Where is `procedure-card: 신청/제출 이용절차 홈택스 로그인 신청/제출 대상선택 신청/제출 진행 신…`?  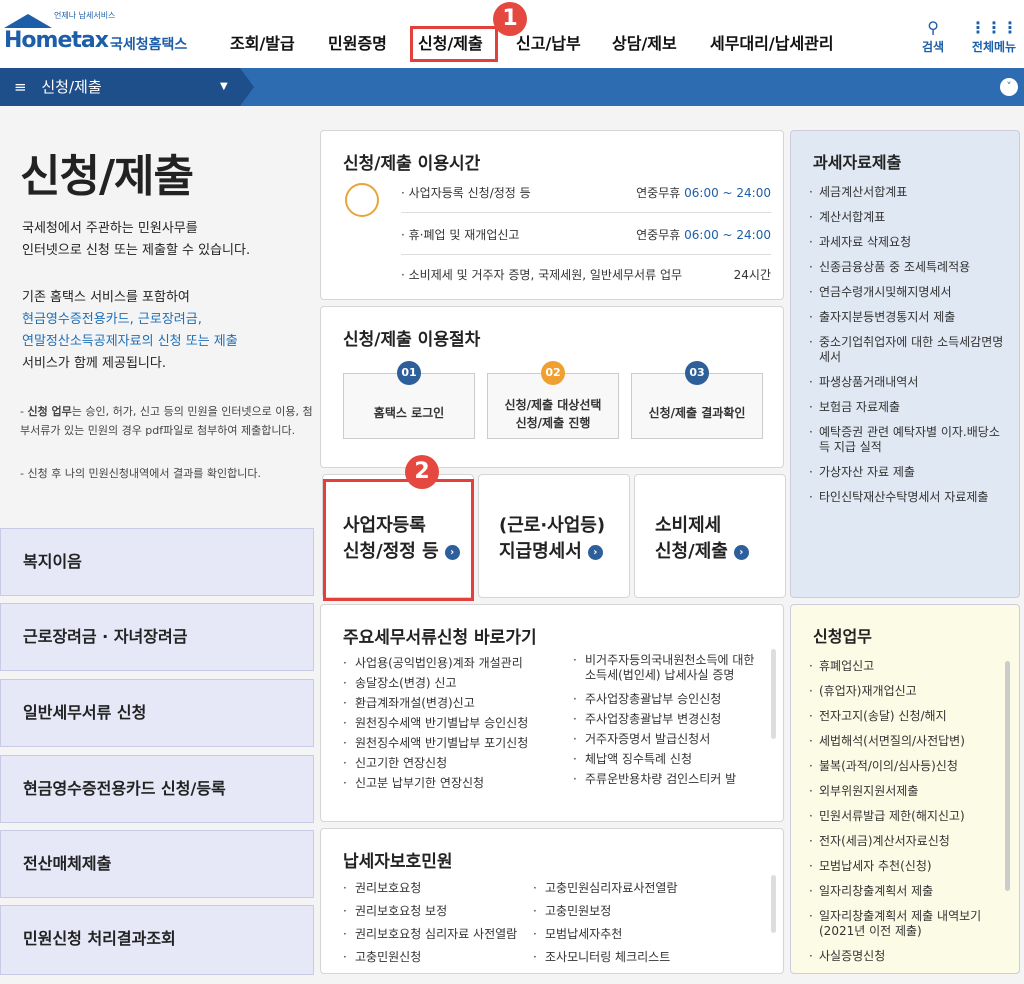
procedure-card: 신청/제출 이용절차 홈택스 로그인 신청/제출 대상선택 신청/제출 진행 신… is located at coordinates (552, 387).